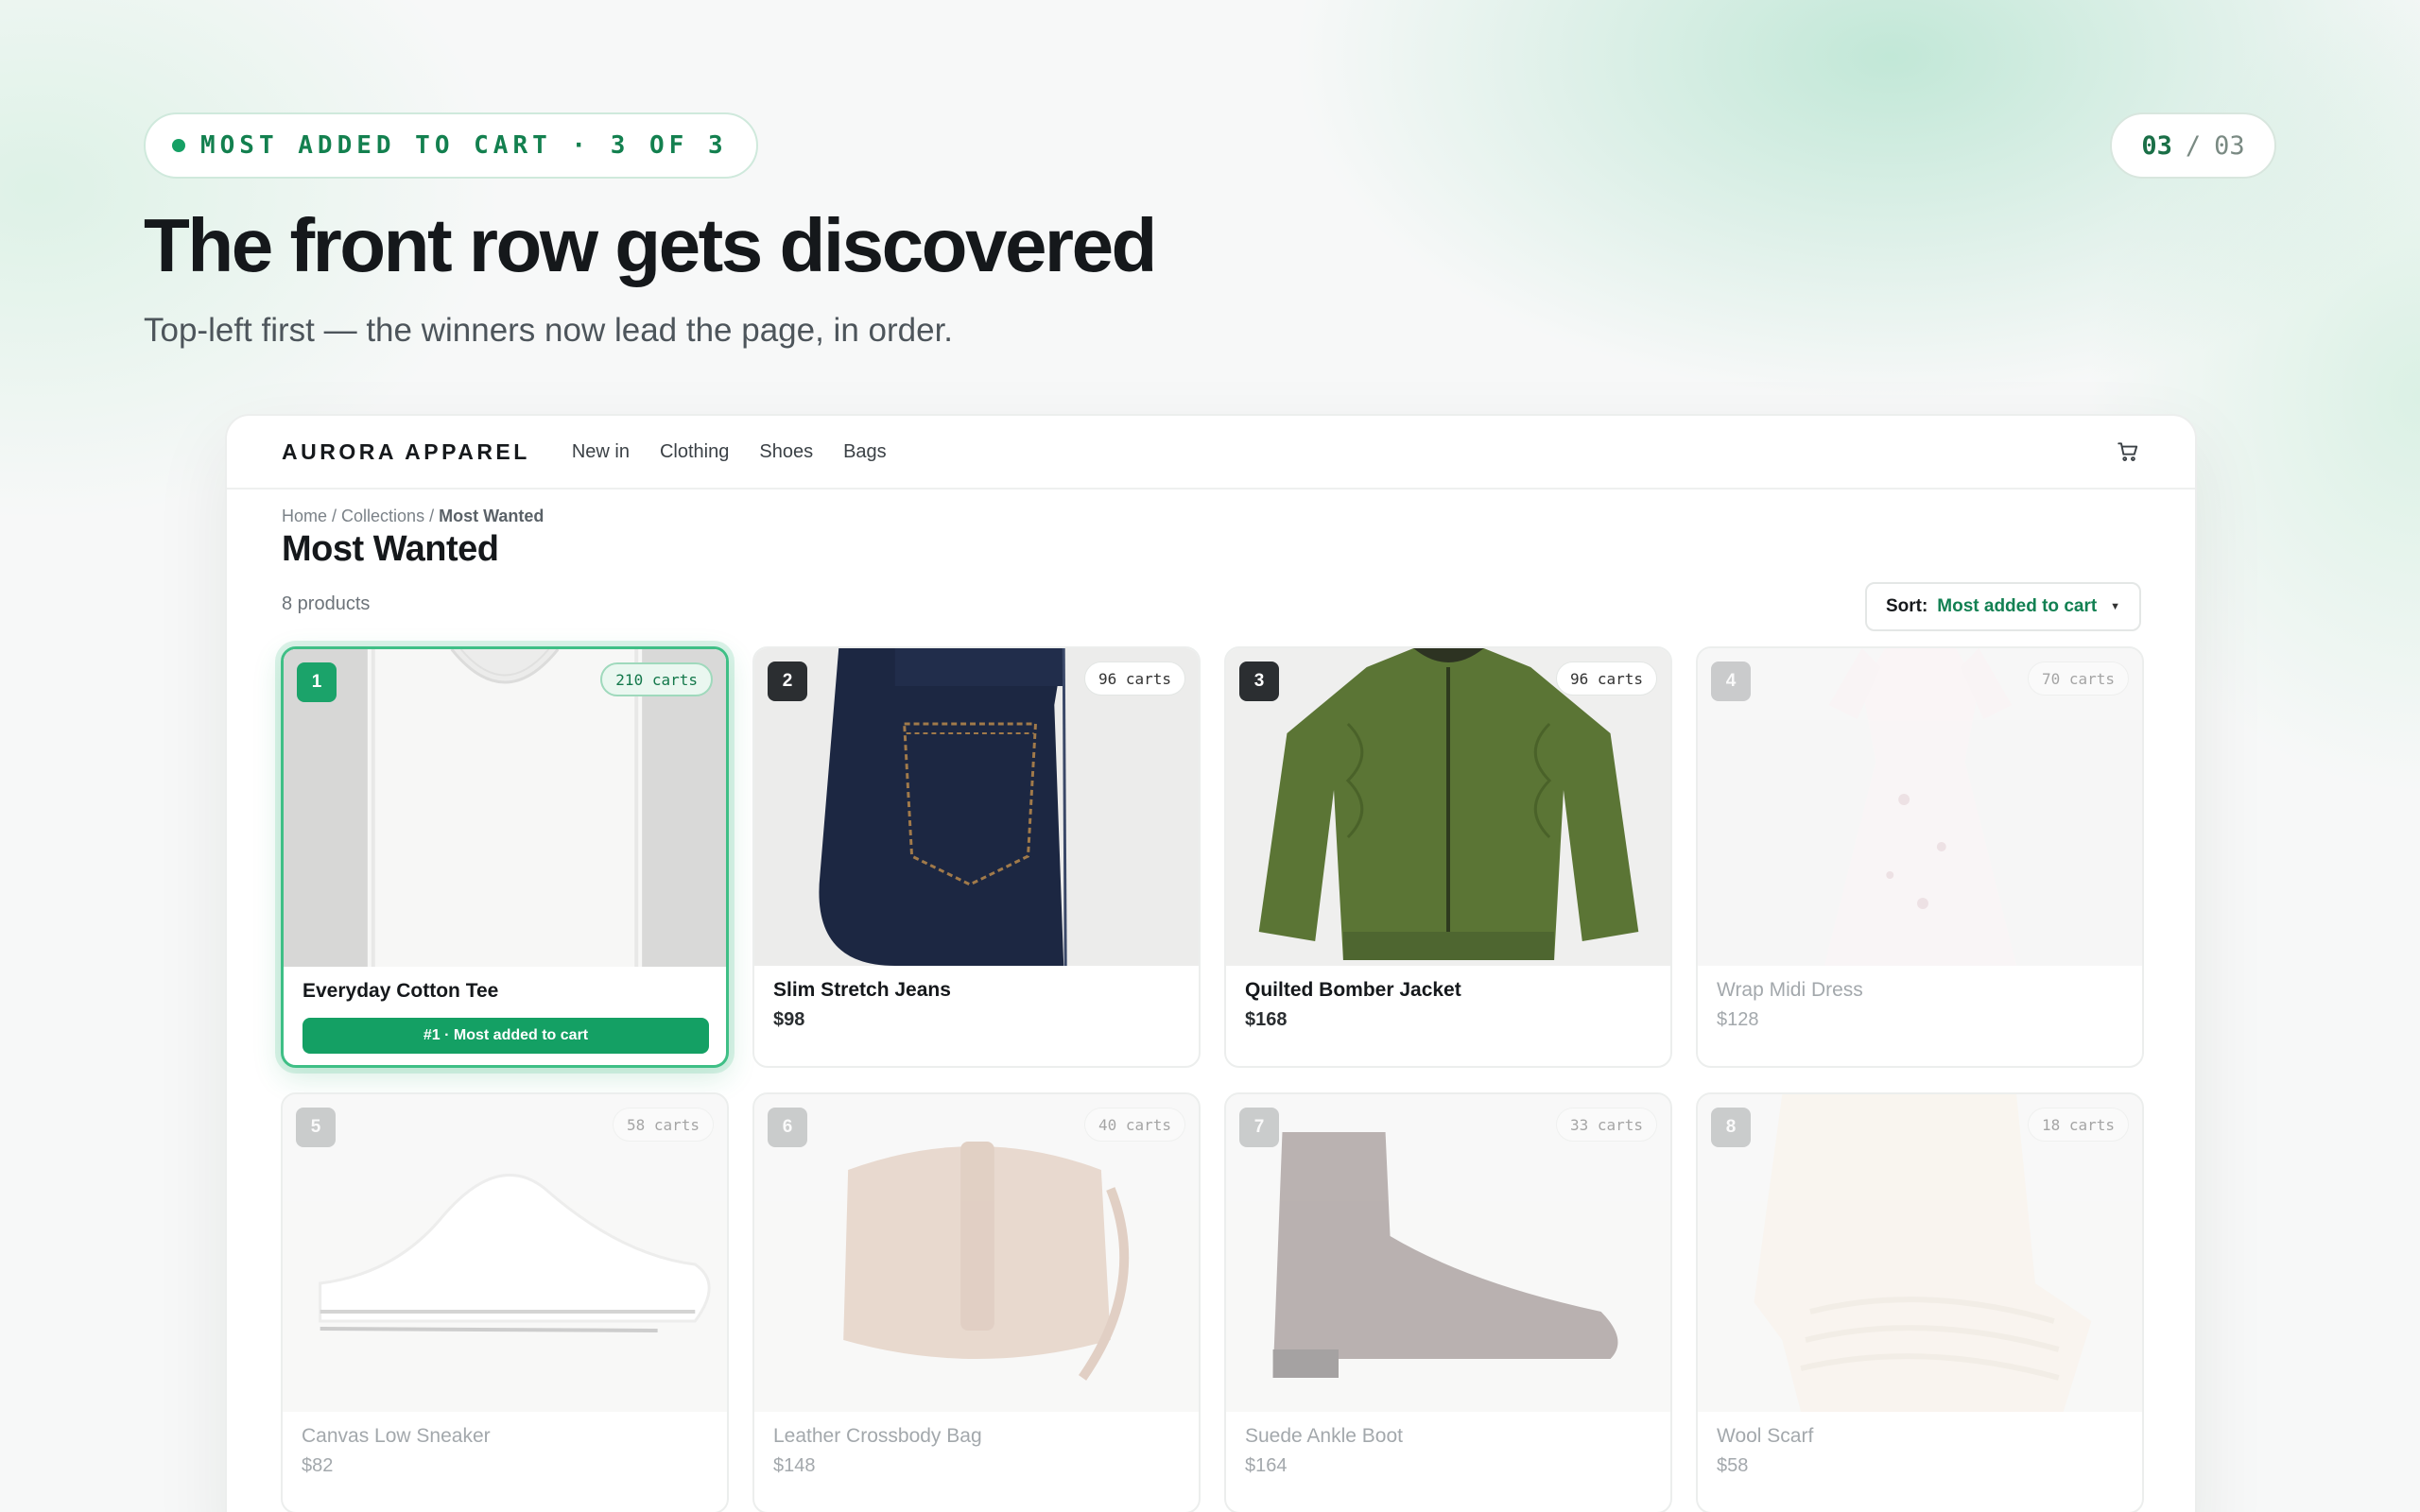 This screenshot has width=2420, height=1512. What do you see at coordinates (505, 1253) in the screenshot?
I see `sneaker-image` at bounding box center [505, 1253].